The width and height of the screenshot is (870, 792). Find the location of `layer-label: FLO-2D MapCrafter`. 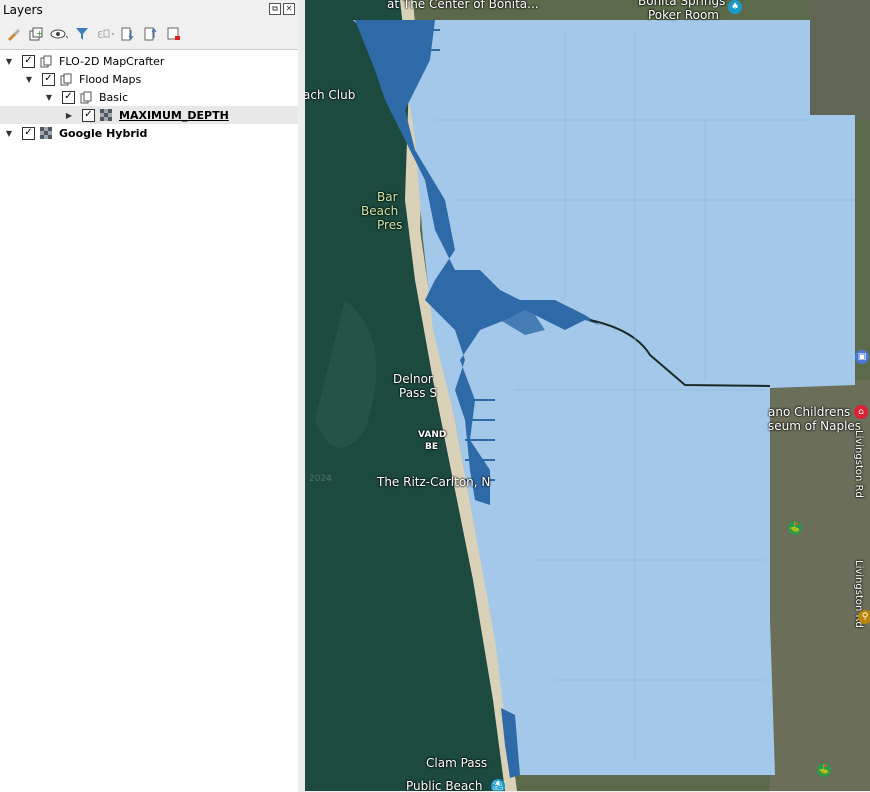

layer-label: FLO-2D MapCrafter is located at coordinates (112, 61).